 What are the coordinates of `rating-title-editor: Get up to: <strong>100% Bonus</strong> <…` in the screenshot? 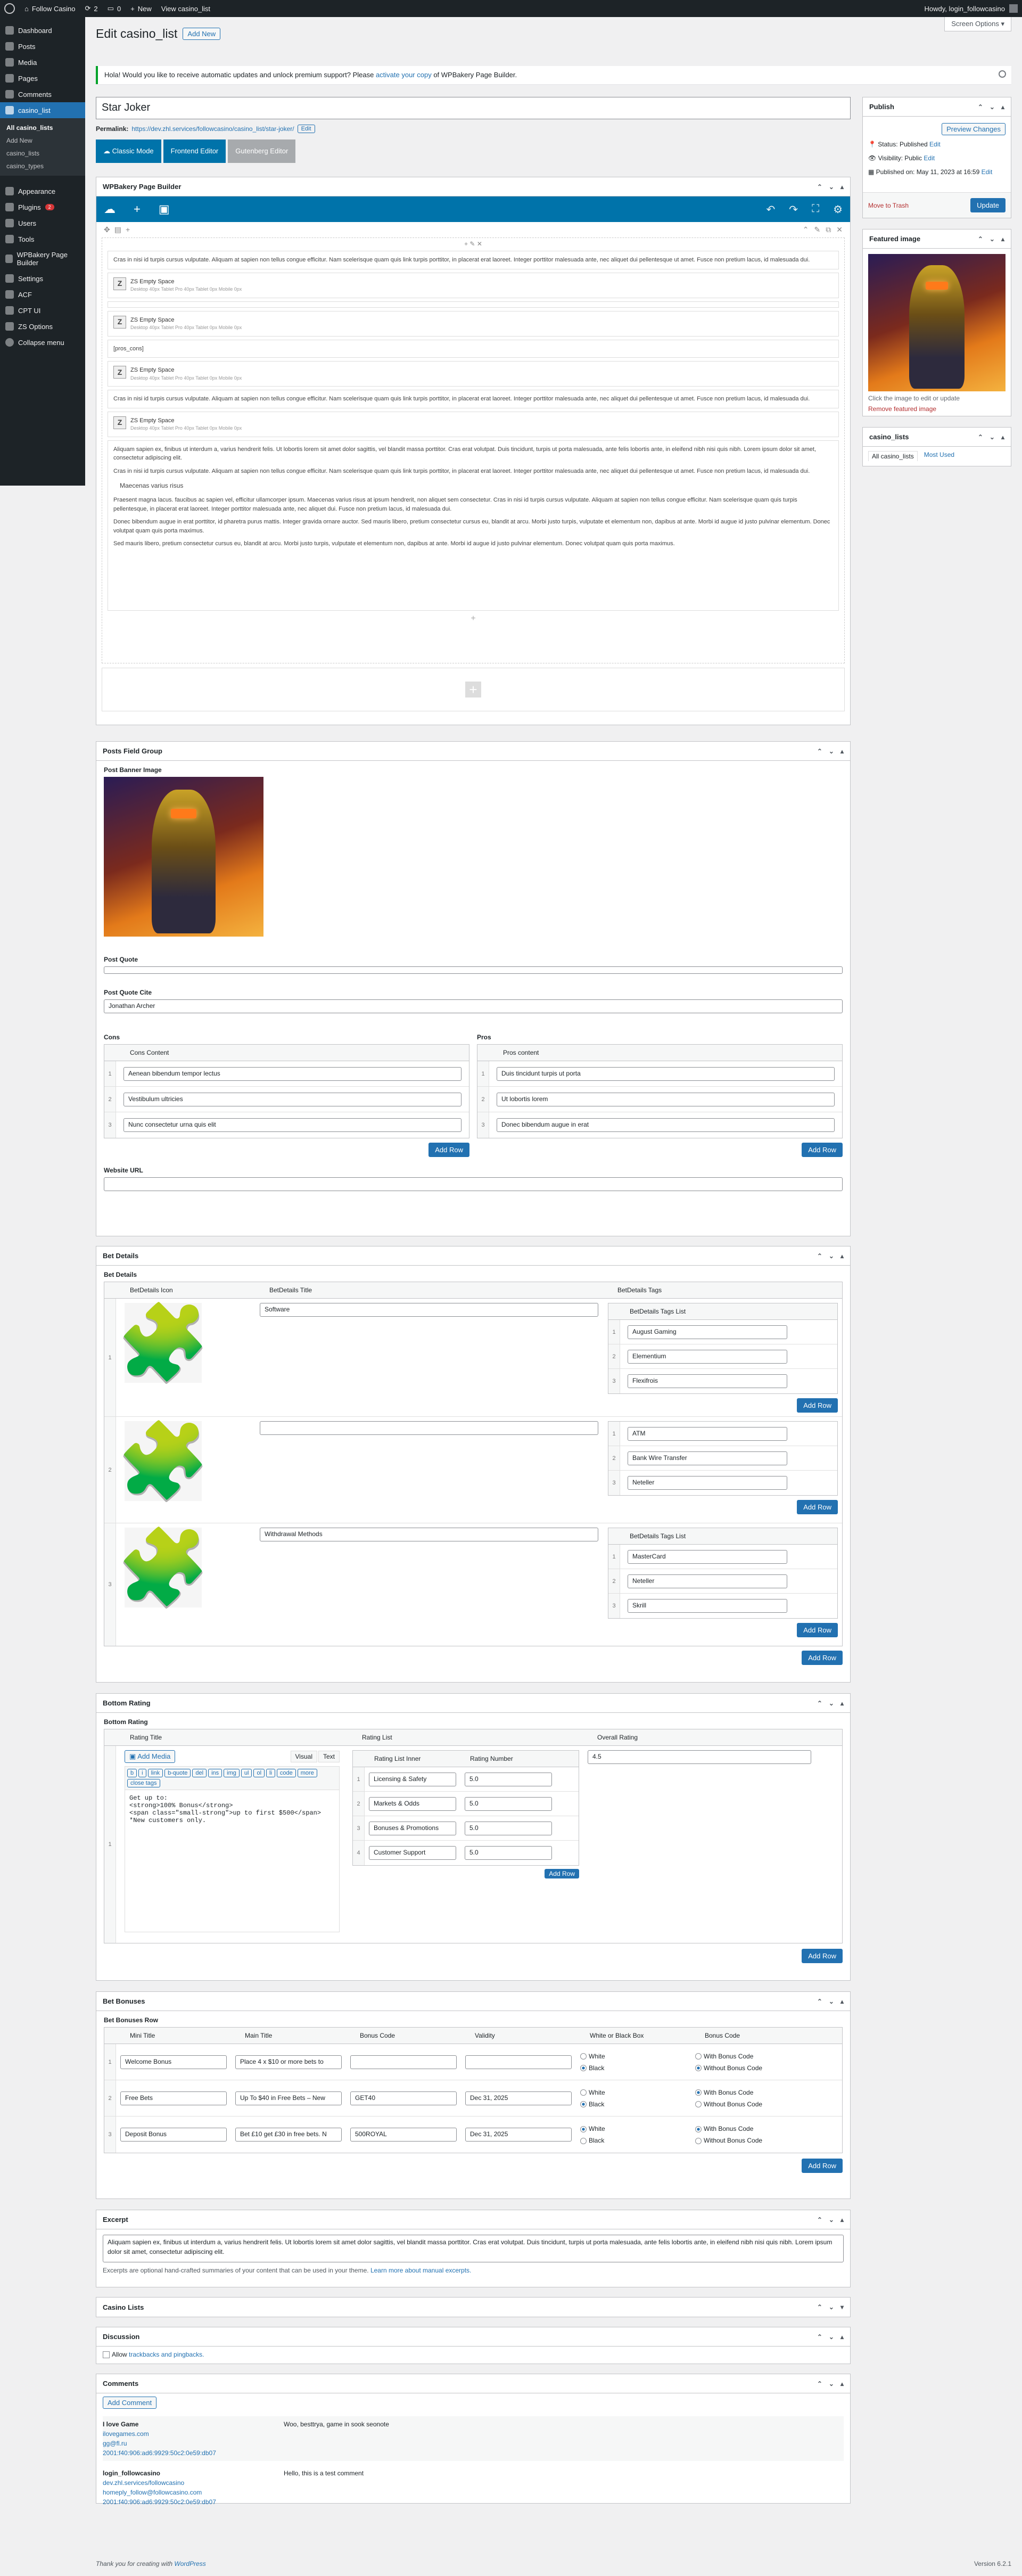 It's located at (232, 1861).